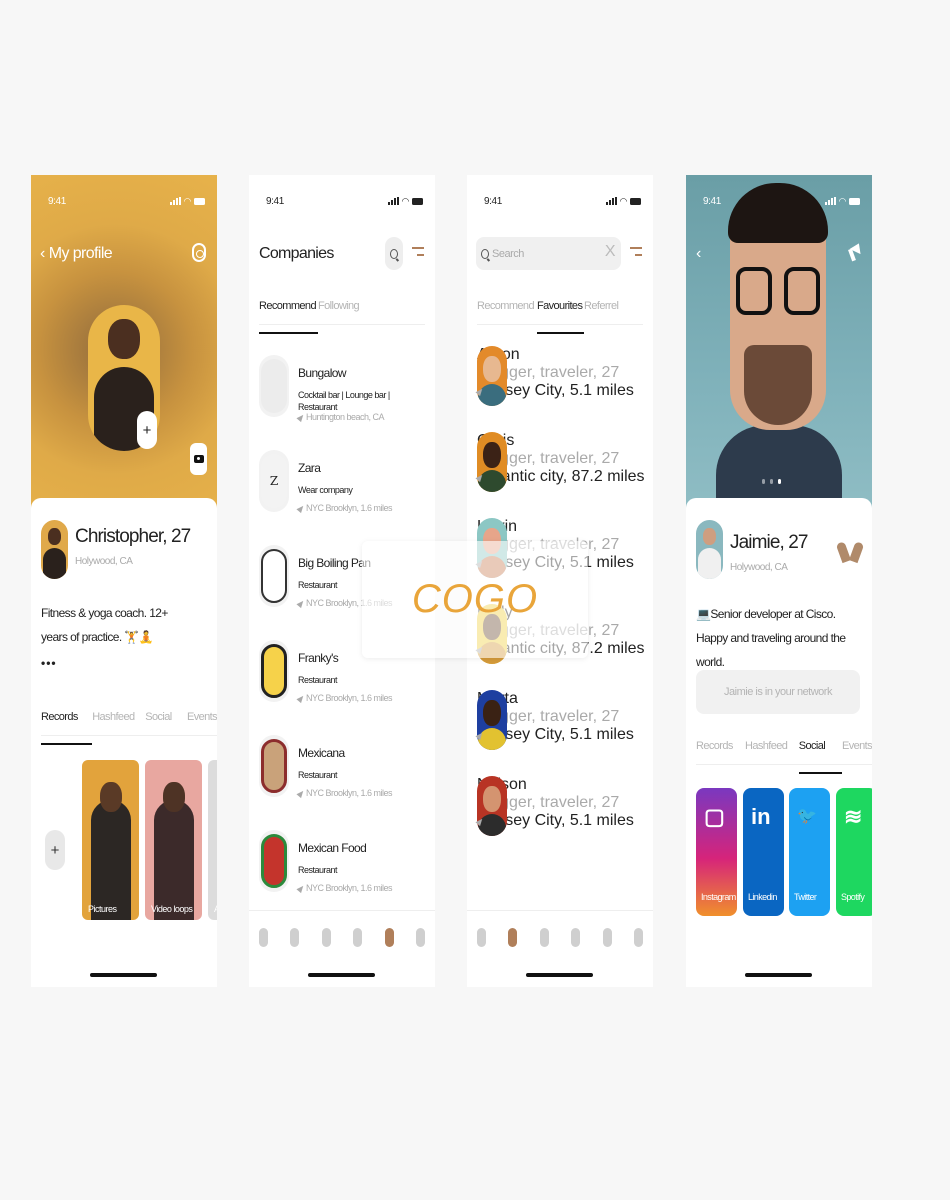 This screenshot has height=1200, width=950. I want to click on tile-pictures: Pictures, so click(110, 840).